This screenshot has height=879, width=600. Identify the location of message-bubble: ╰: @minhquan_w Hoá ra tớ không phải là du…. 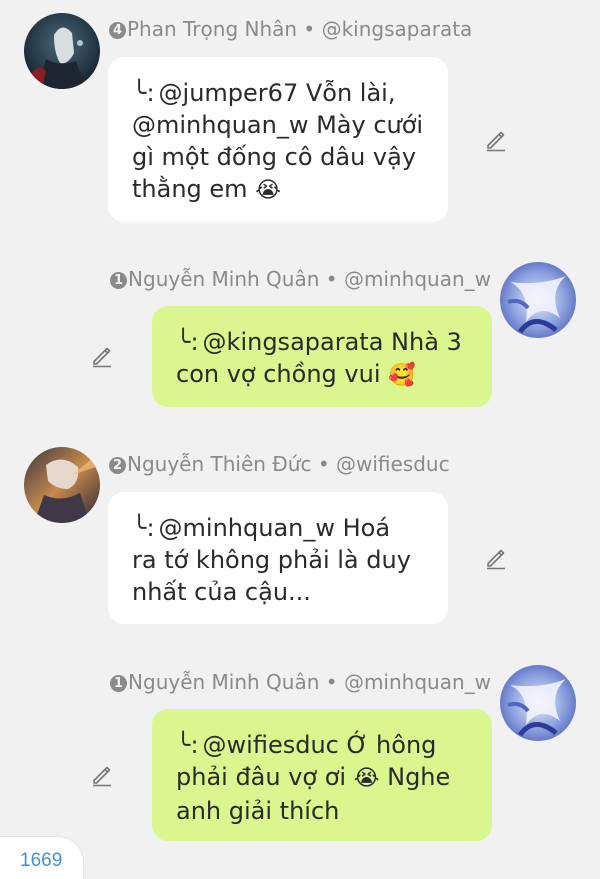
(278, 558).